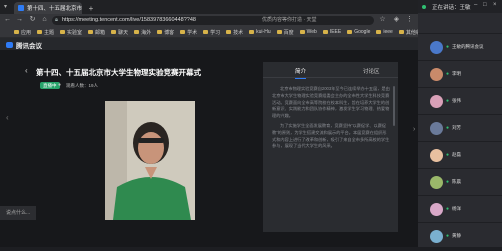 Image resolution: width=502 pixels, height=251 pixels. What do you see at coordinates (468, 46) in the screenshot?
I see `participant-name: 王敏的腾讯会议` at bounding box center [468, 46].